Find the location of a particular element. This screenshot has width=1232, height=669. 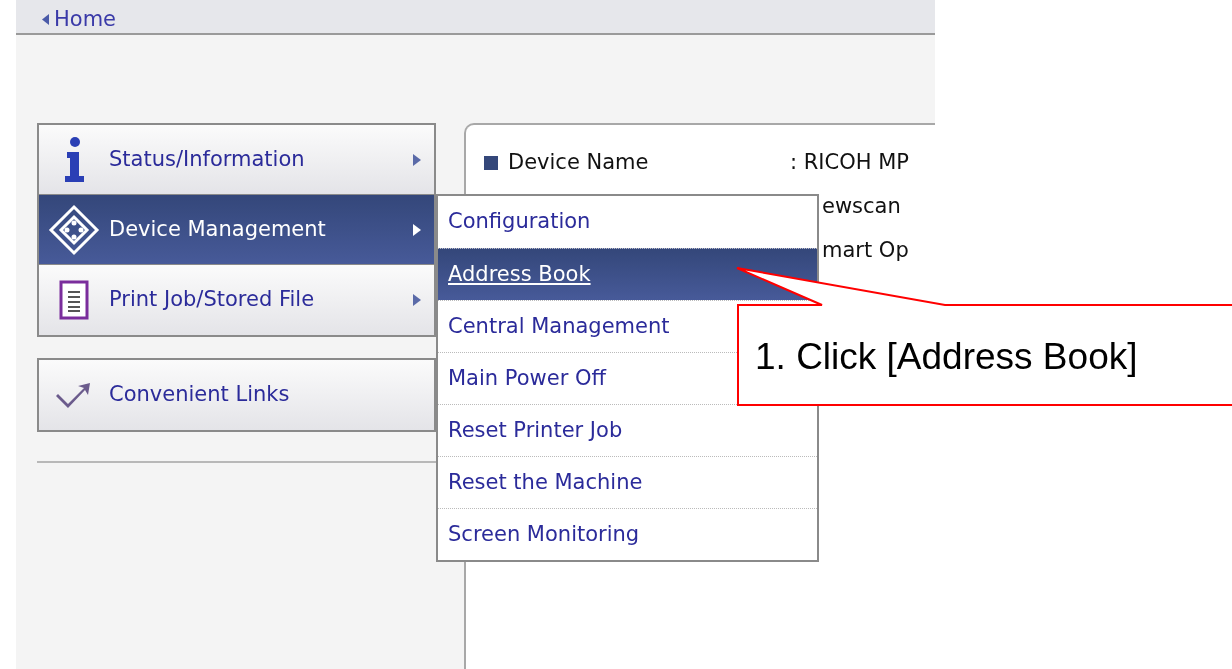

diamond-icon is located at coordinates (74, 229).